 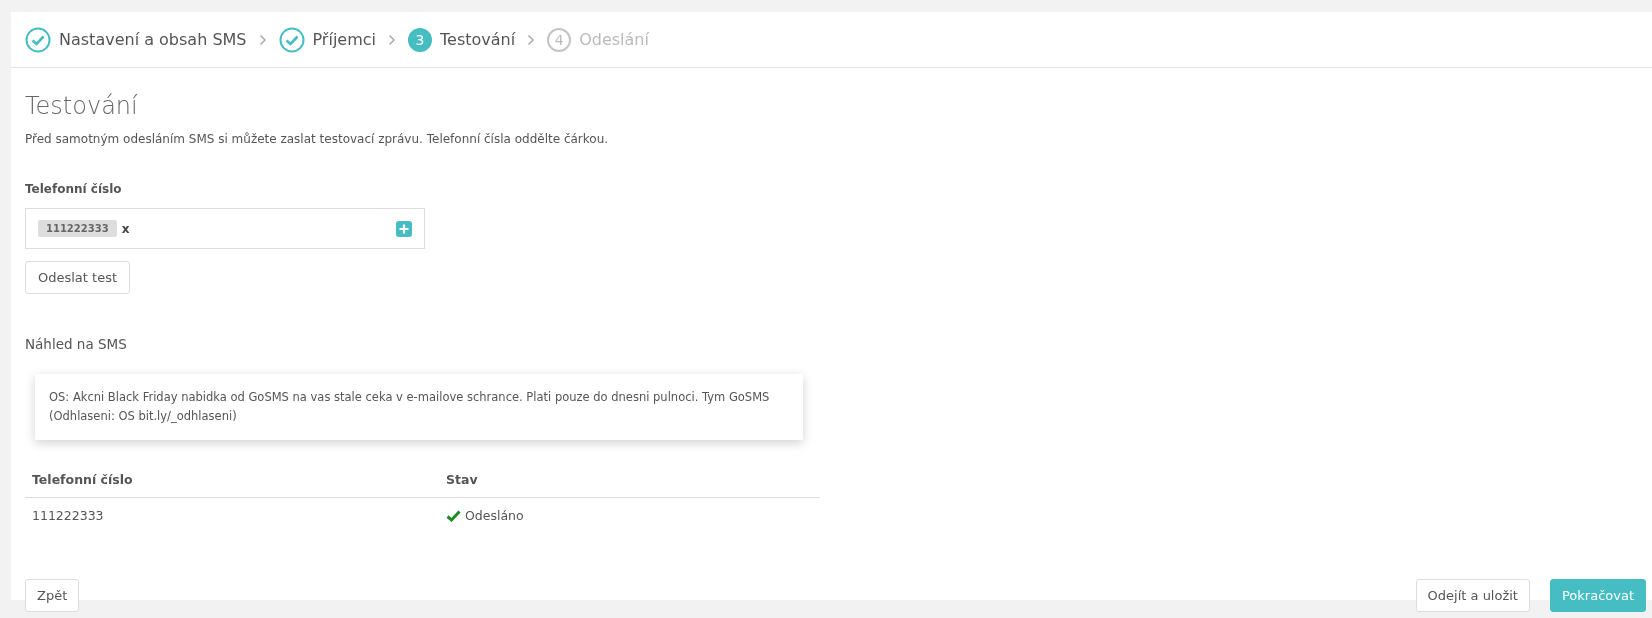 I want to click on add-icon, so click(x=404, y=228).